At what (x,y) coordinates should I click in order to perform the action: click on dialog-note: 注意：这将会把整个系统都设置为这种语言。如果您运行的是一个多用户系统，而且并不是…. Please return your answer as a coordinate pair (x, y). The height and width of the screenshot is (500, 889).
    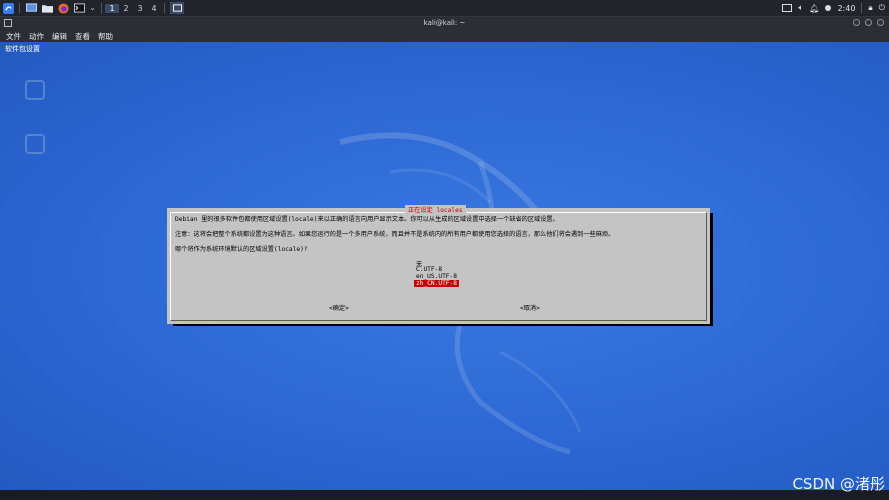
    Looking at the image, I should click on (395, 234).